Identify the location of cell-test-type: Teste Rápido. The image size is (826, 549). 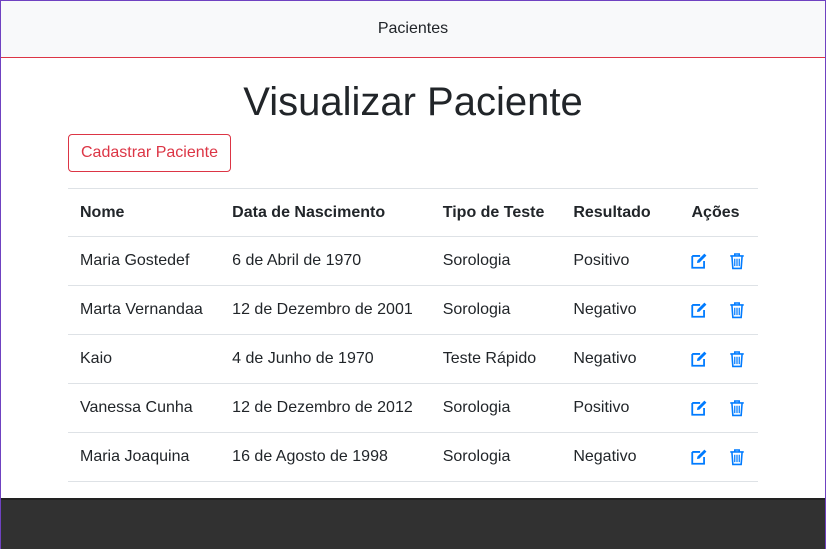
(496, 359).